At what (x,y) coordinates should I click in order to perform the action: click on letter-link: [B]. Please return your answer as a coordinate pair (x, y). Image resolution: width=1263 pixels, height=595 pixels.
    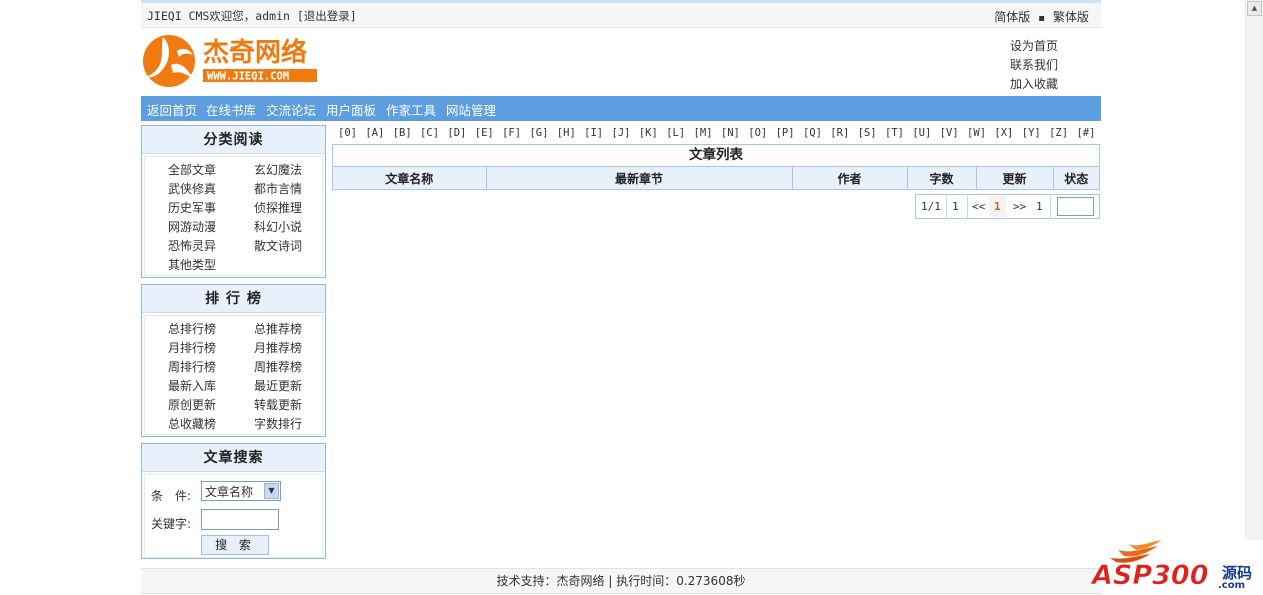
    Looking at the image, I should click on (402, 133).